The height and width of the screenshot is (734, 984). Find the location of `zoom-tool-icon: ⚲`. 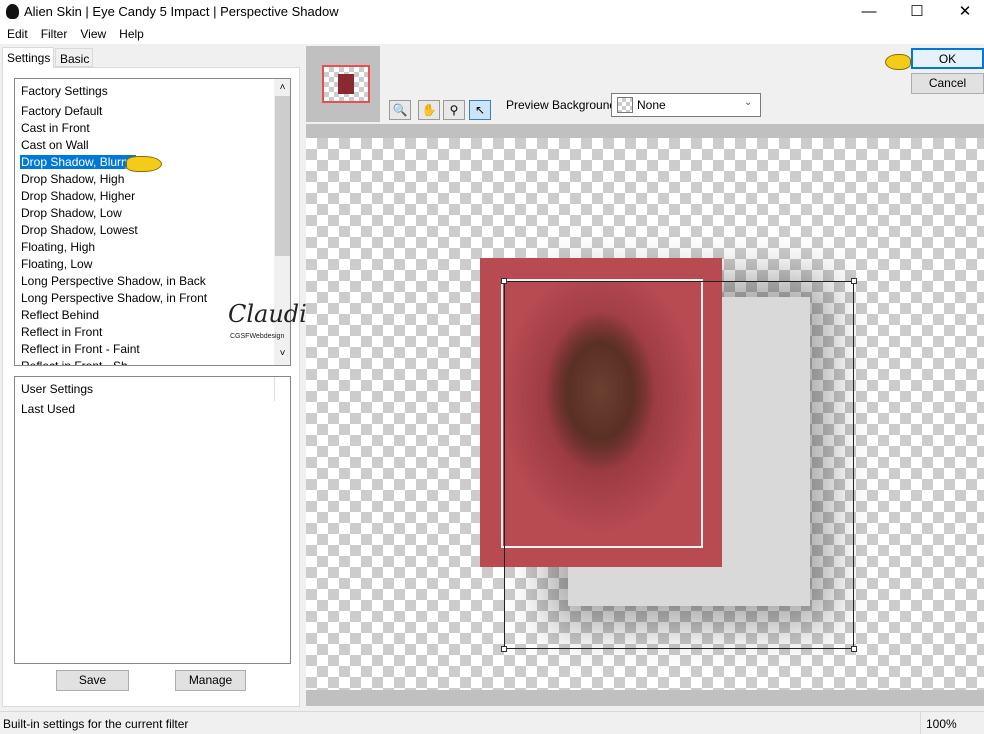

zoom-tool-icon: ⚲ is located at coordinates (454, 110).